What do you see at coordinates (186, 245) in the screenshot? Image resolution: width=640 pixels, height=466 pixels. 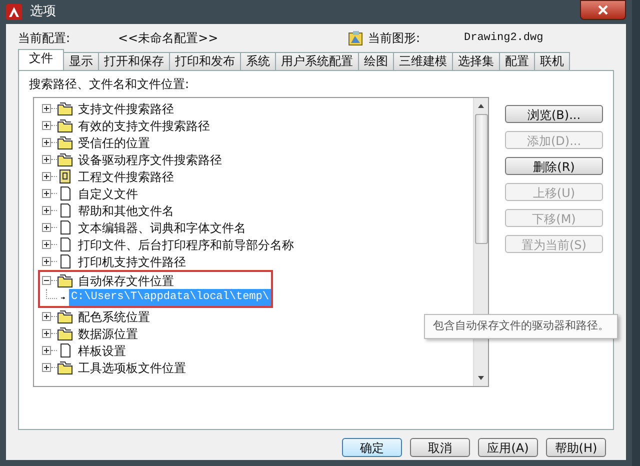 I see `tree-item-label: 打印文件、后台打印程序和前导部分名称` at bounding box center [186, 245].